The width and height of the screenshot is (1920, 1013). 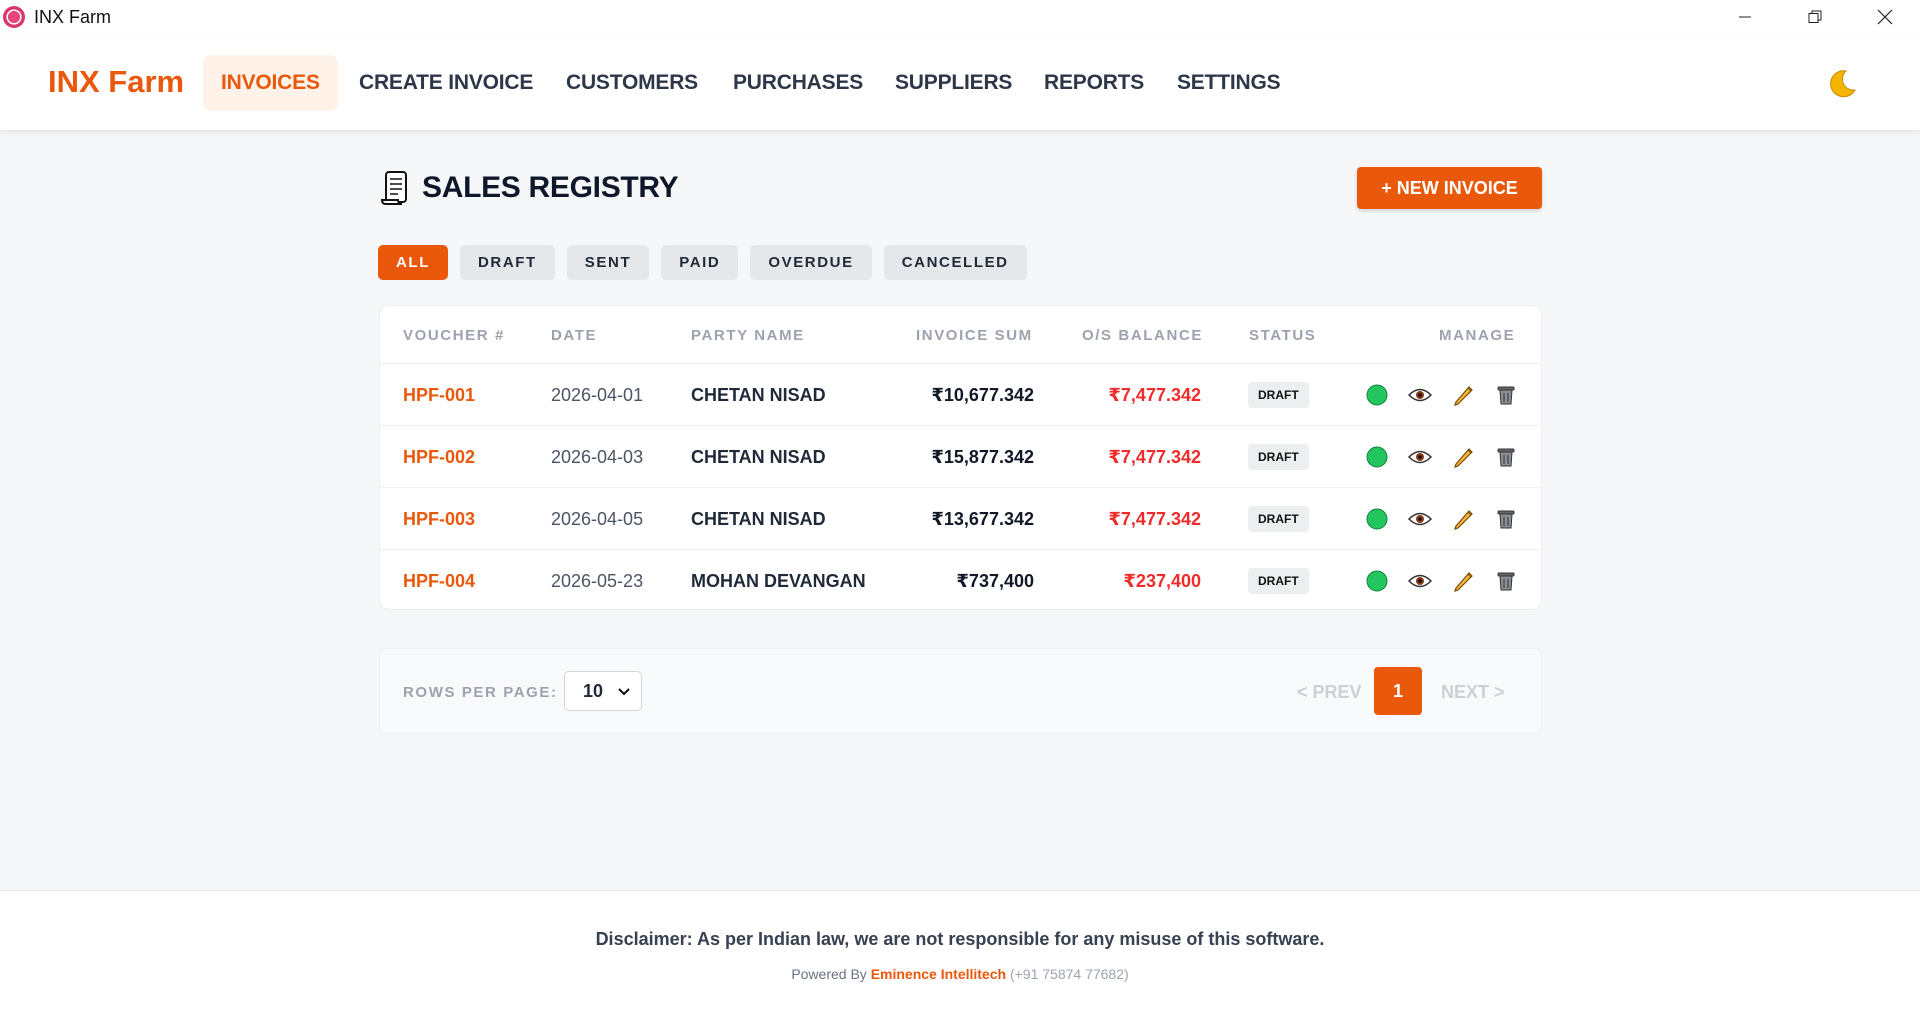 What do you see at coordinates (1154, 519) in the screenshot?
I see `os-balance: ₹7,477.342` at bounding box center [1154, 519].